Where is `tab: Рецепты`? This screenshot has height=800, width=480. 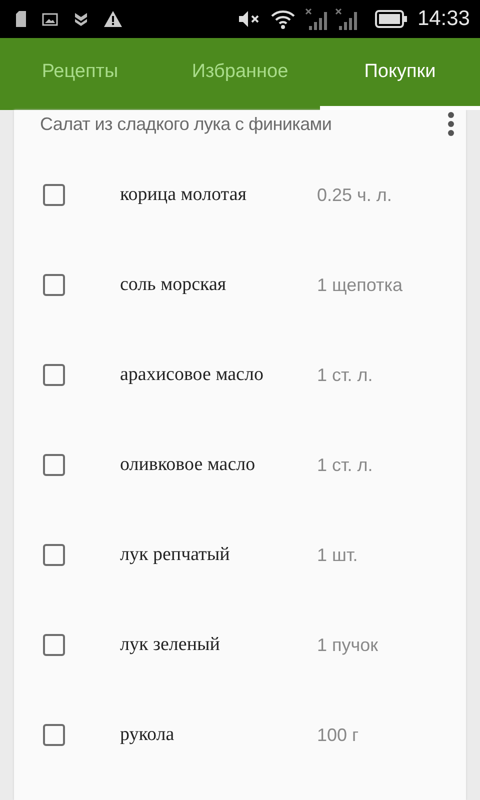
tab: Рецепты is located at coordinates (80, 74).